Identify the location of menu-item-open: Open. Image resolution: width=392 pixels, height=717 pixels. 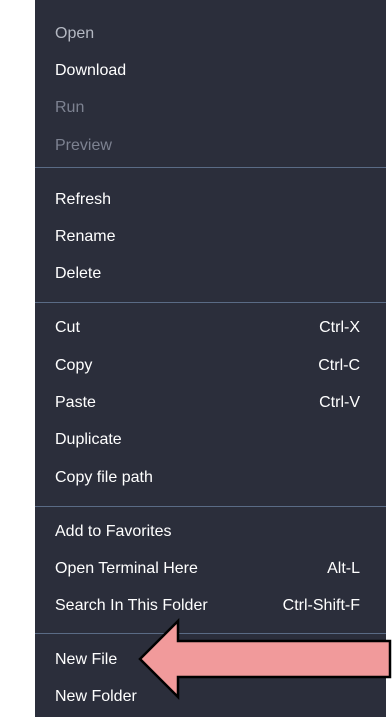
(207, 34).